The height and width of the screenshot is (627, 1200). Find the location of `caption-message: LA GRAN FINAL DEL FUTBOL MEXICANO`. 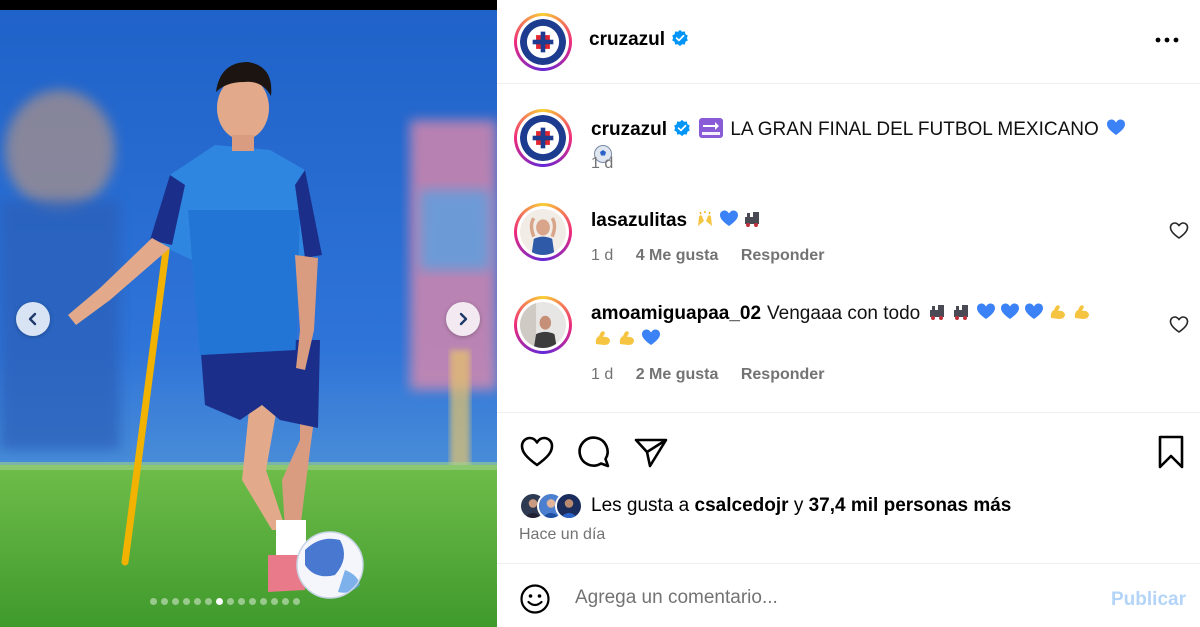

caption-message: LA GRAN FINAL DEL FUTBOL MEXICANO is located at coordinates (914, 129).